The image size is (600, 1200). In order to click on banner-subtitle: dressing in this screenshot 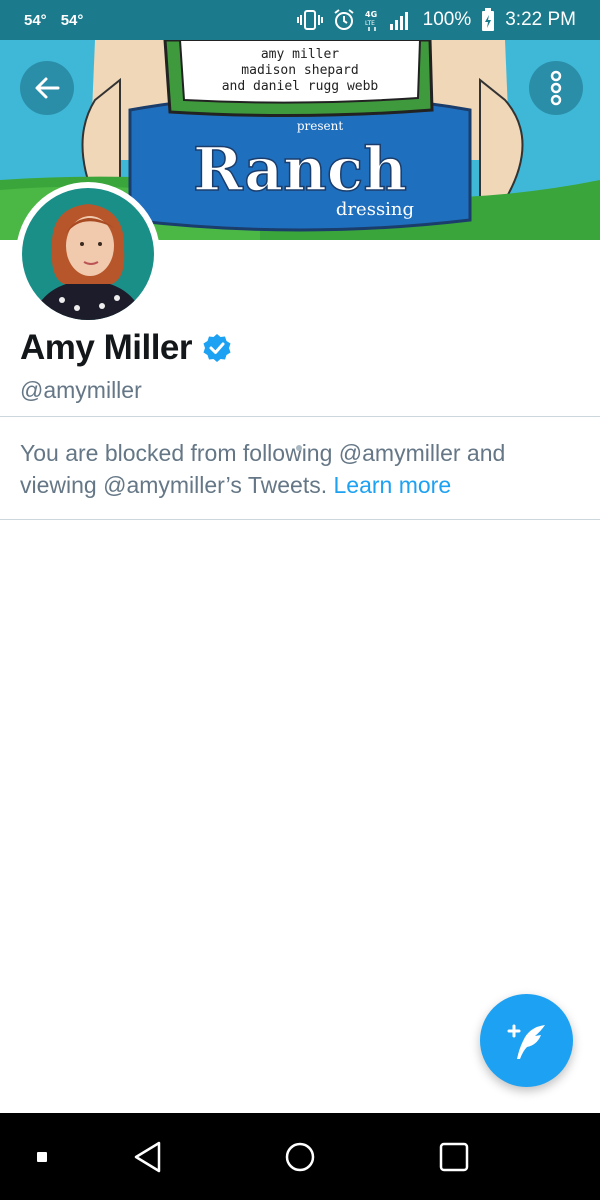, I will do `click(375, 209)`.